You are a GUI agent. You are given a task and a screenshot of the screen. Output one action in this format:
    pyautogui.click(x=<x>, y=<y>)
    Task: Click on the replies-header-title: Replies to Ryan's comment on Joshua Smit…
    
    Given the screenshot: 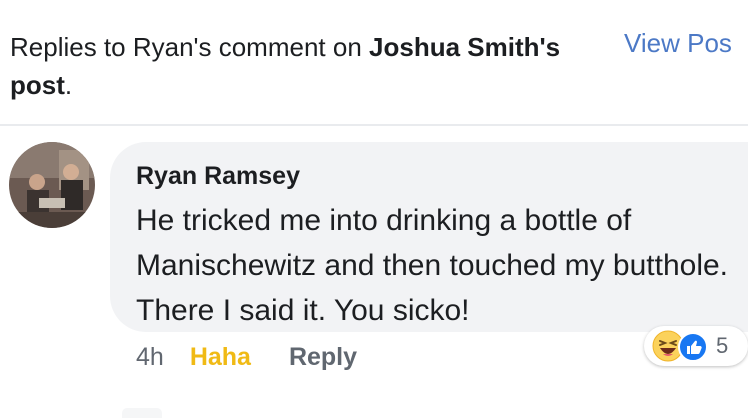 What is the action you would take?
    pyautogui.click(x=290, y=66)
    